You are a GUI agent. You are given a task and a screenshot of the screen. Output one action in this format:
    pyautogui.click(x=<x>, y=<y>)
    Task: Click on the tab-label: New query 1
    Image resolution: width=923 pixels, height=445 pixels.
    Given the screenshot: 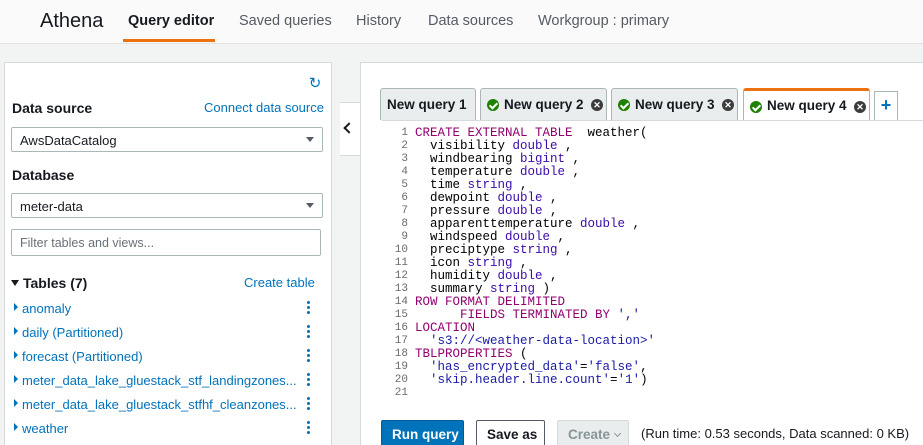 What is the action you would take?
    pyautogui.click(x=427, y=104)
    